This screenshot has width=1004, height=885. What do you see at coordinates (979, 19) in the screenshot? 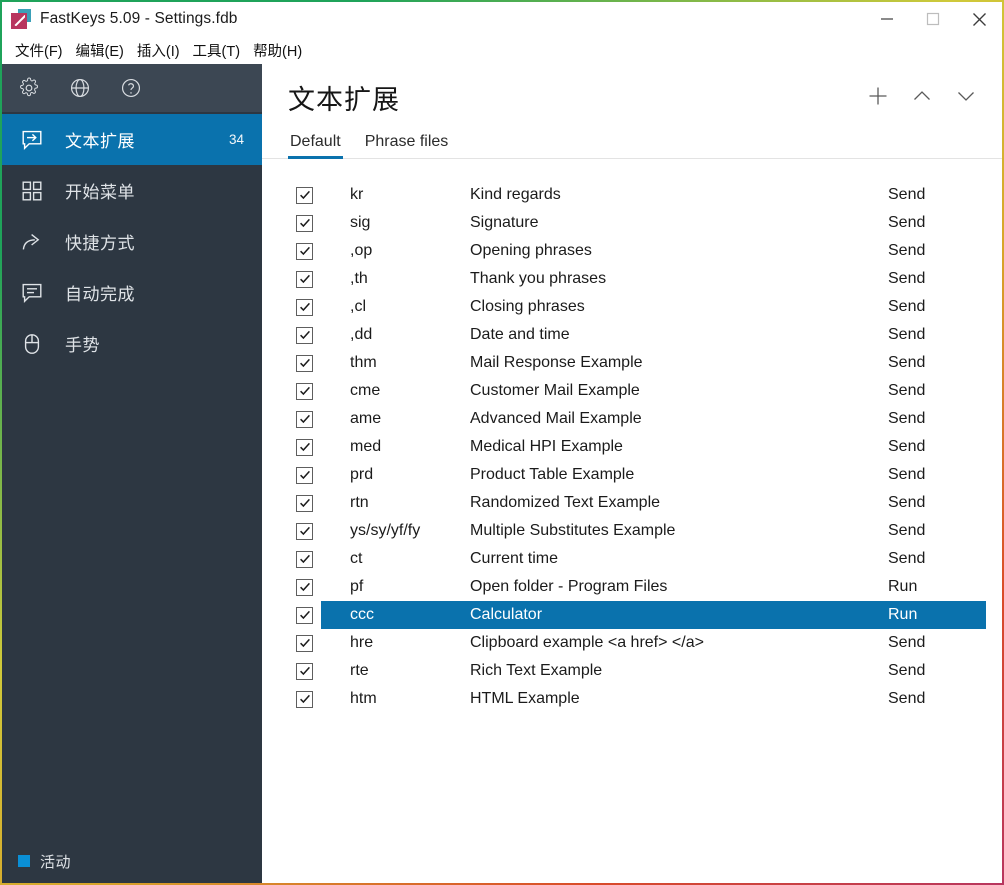
I see `close-button` at bounding box center [979, 19].